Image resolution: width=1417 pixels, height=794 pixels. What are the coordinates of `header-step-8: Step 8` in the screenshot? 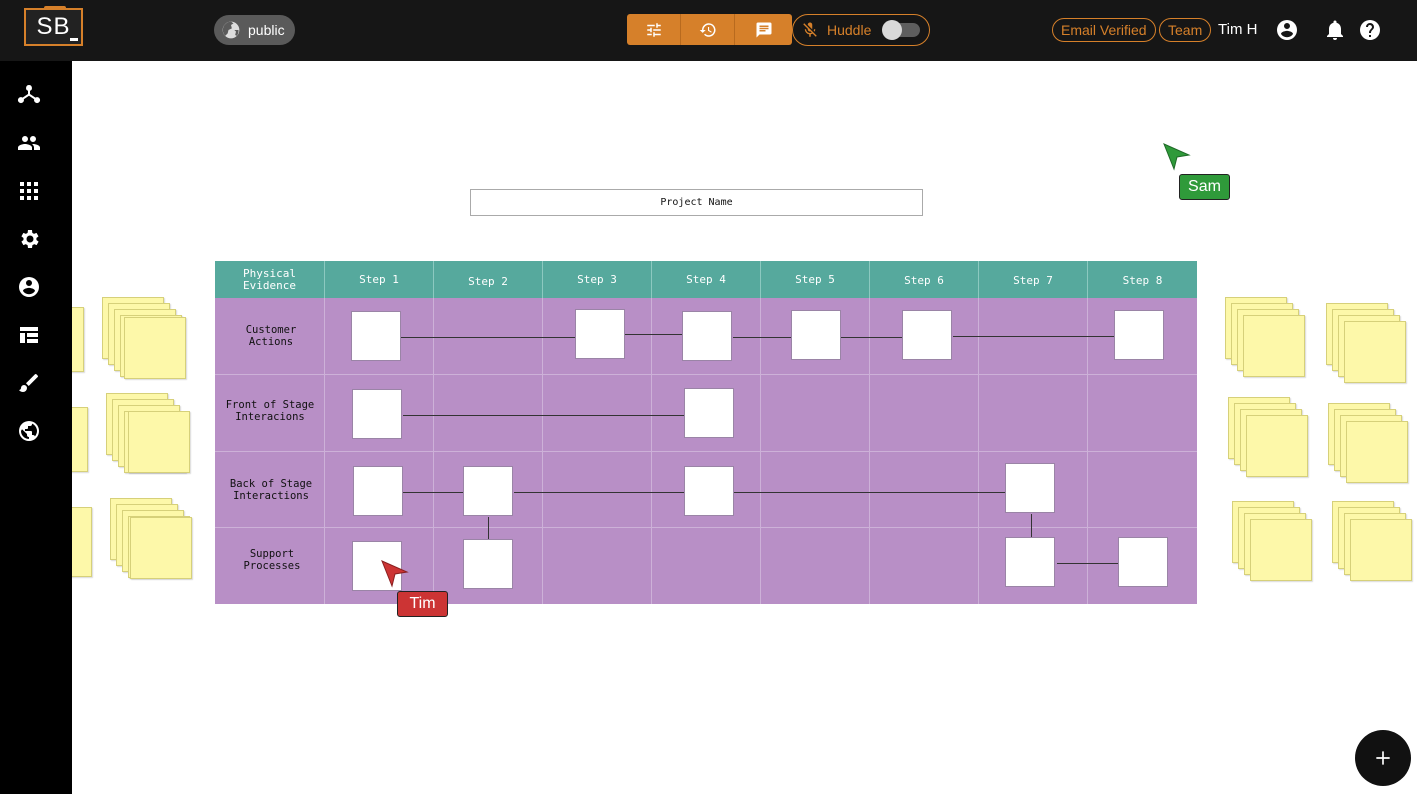 It's located at (1142, 279).